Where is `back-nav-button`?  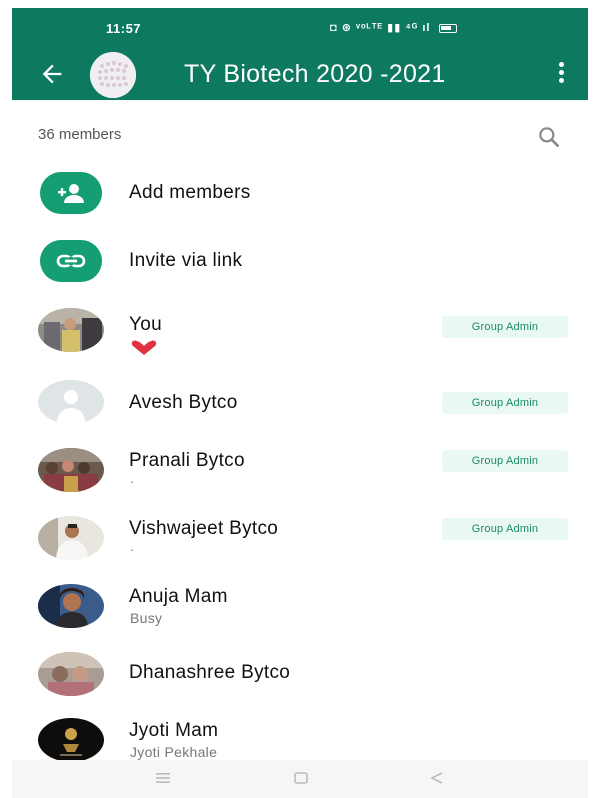 back-nav-button is located at coordinates (437, 778).